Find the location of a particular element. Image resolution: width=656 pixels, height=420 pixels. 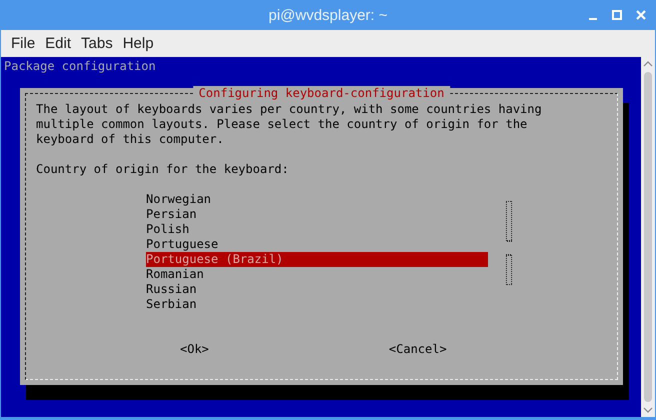

country-option: Portuguese is located at coordinates (317, 244).